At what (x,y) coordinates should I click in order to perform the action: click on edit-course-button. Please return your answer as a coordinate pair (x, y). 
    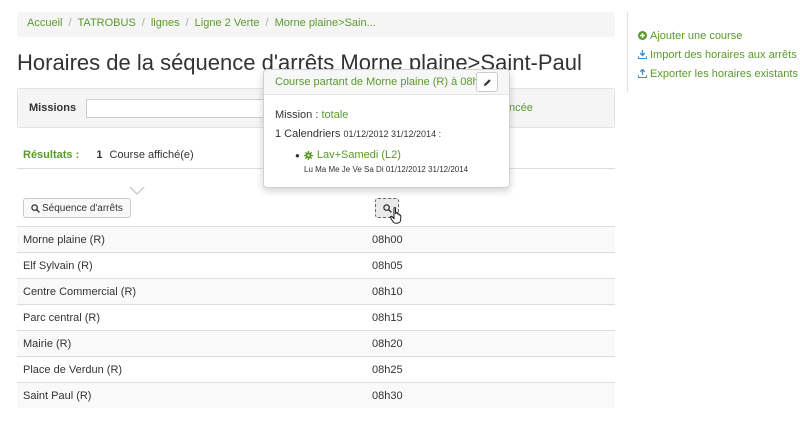
    Looking at the image, I should click on (487, 82).